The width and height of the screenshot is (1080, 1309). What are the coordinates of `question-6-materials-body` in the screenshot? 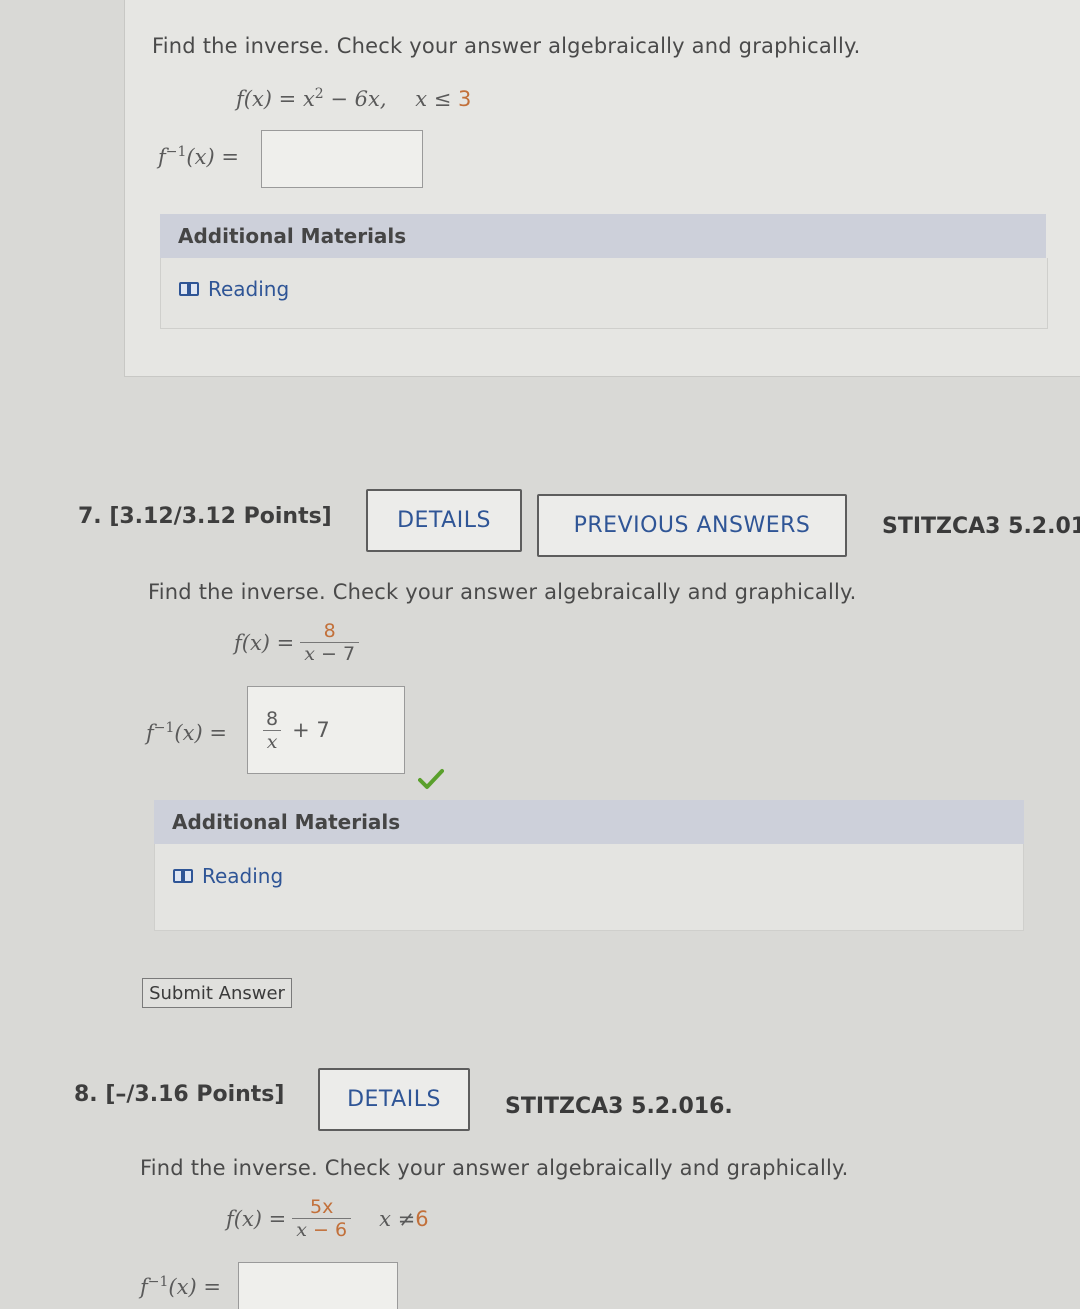 It's located at (604, 293).